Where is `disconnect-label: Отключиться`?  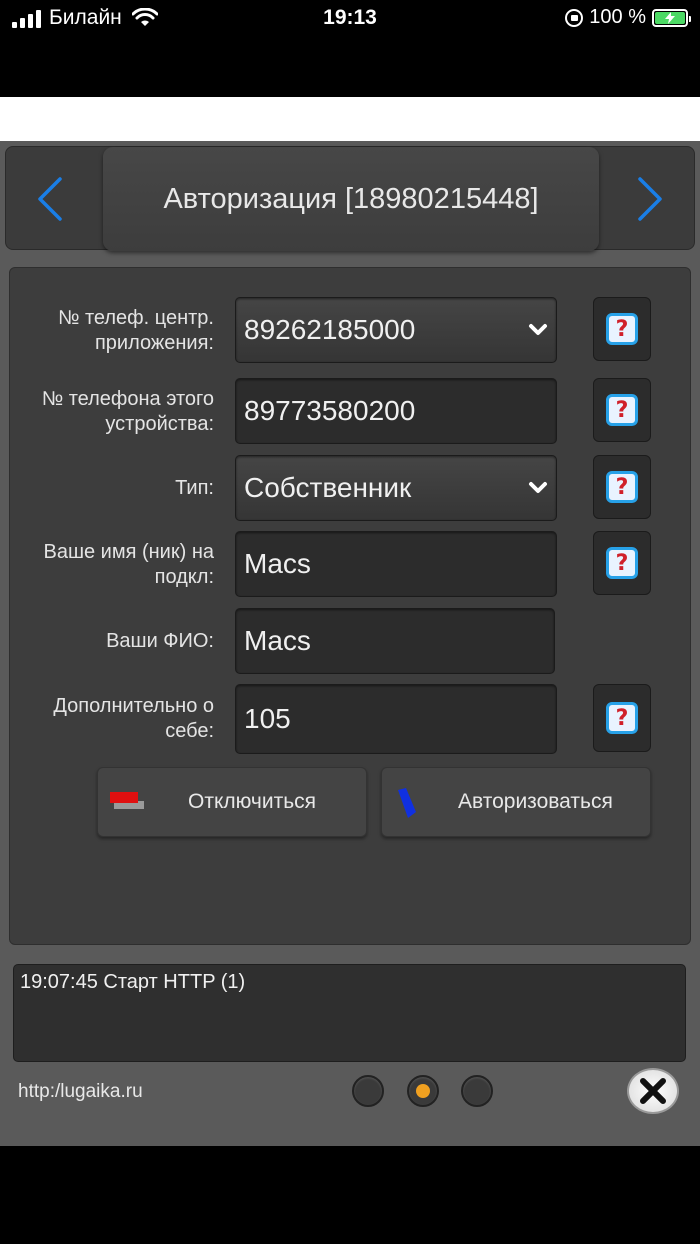 disconnect-label: Отключиться is located at coordinates (252, 801).